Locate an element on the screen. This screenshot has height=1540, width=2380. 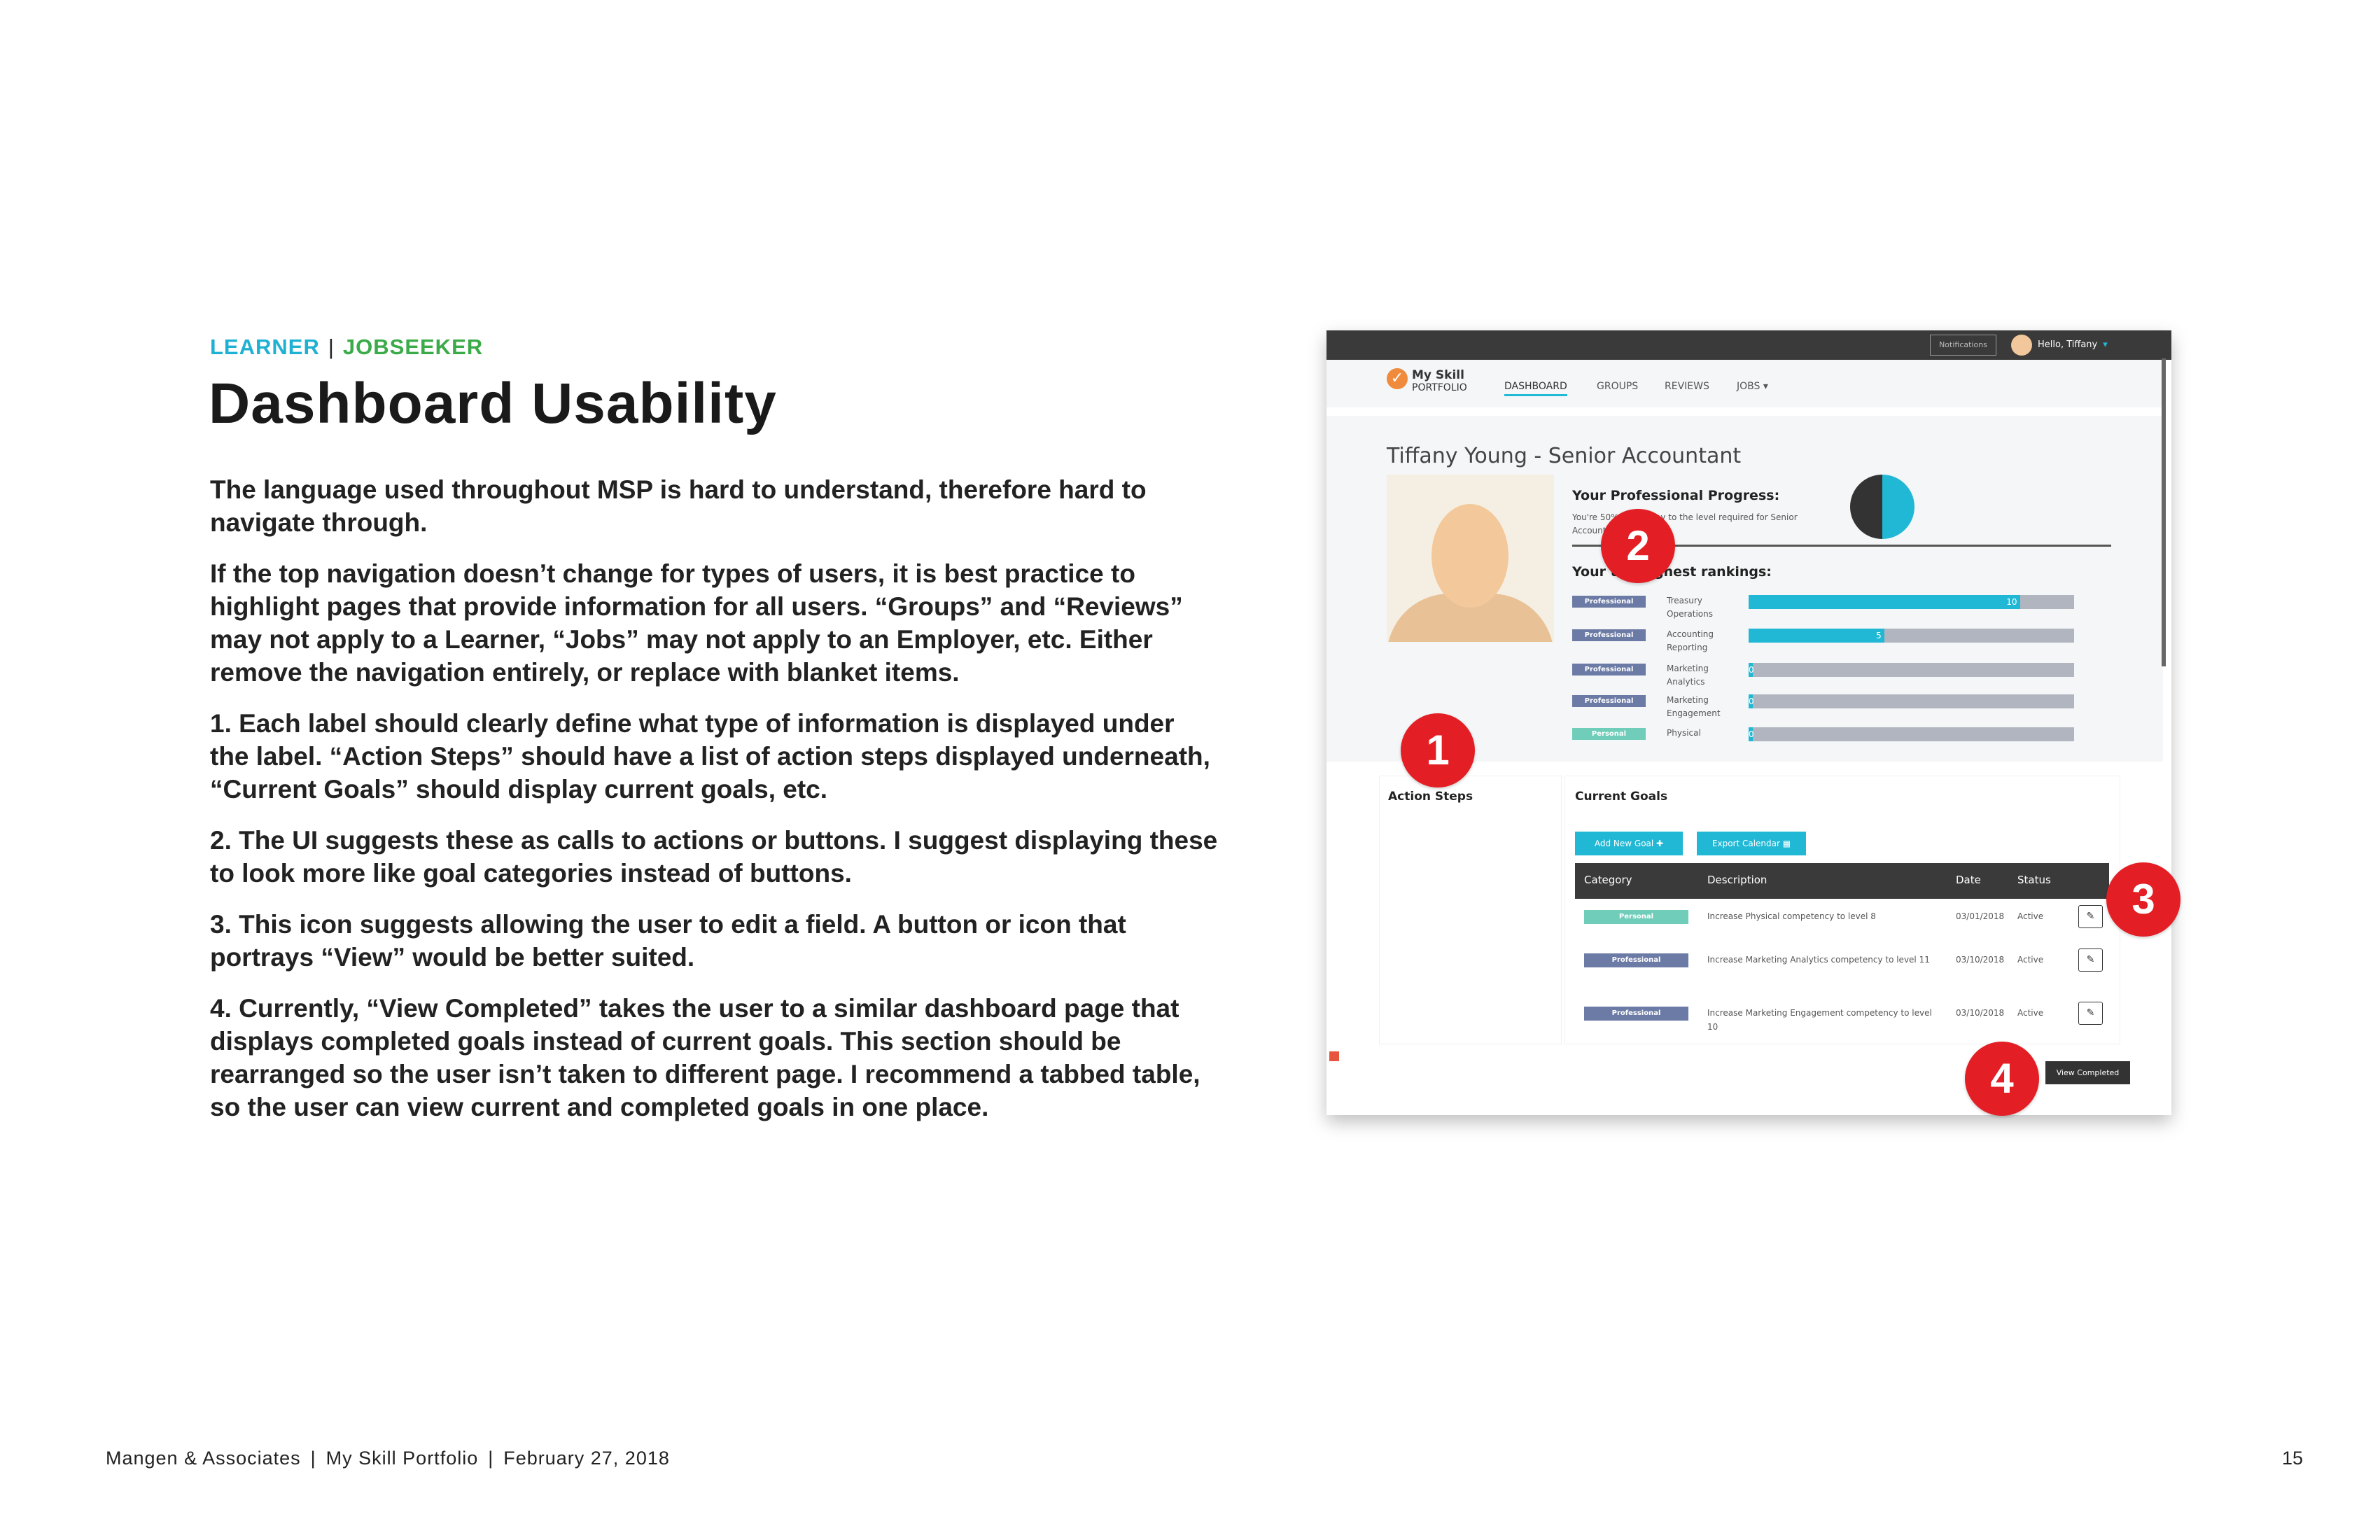
profile-title: Tiffany Young - Senior Accountant is located at coordinates (1564, 456).